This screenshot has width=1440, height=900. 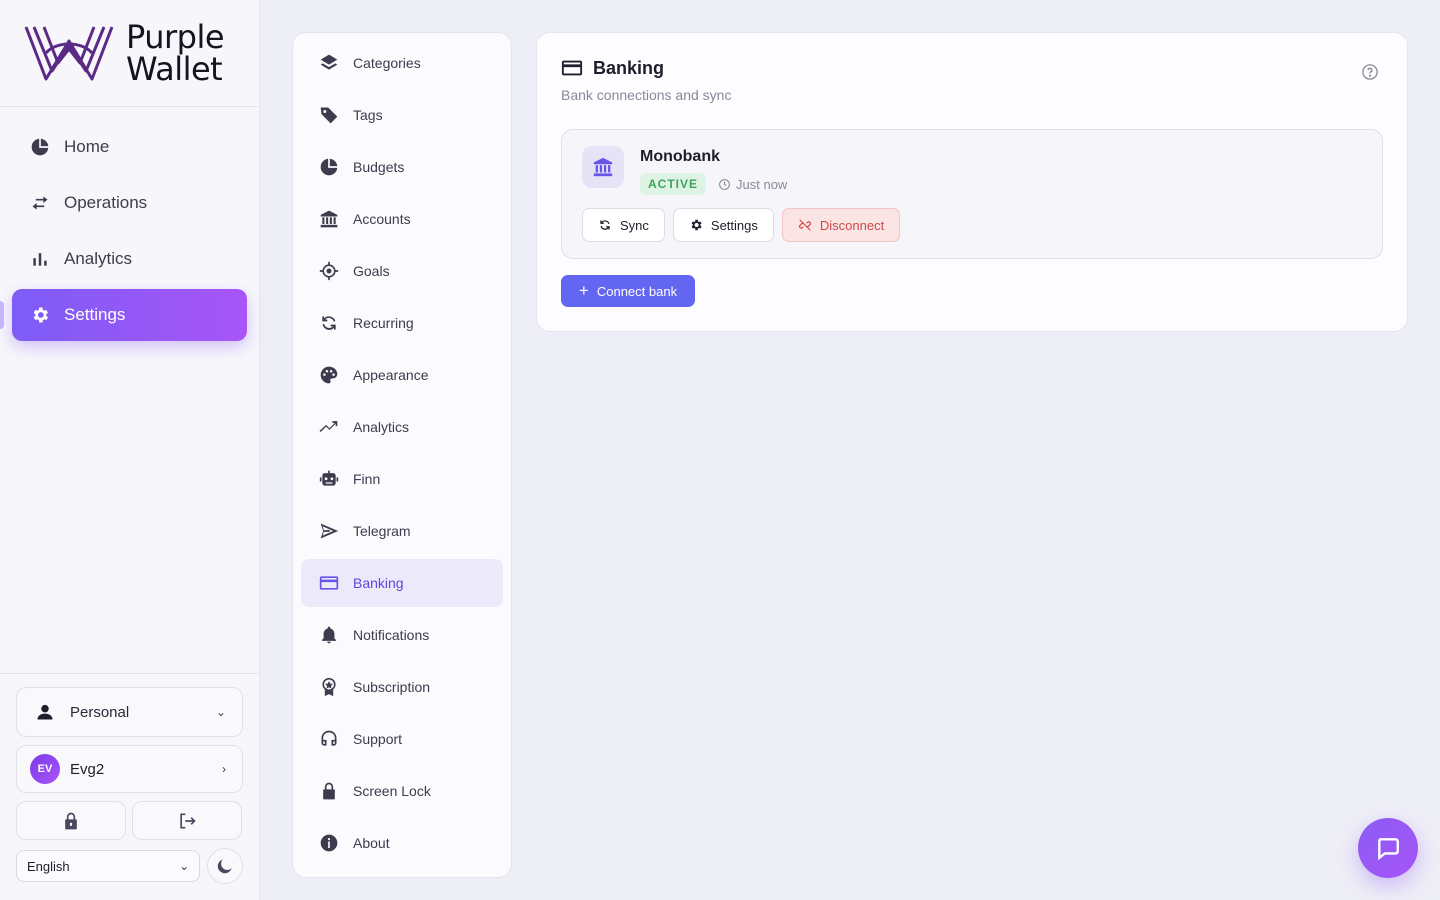 What do you see at coordinates (402, 271) in the screenshot?
I see `settings-item-goals: Goals` at bounding box center [402, 271].